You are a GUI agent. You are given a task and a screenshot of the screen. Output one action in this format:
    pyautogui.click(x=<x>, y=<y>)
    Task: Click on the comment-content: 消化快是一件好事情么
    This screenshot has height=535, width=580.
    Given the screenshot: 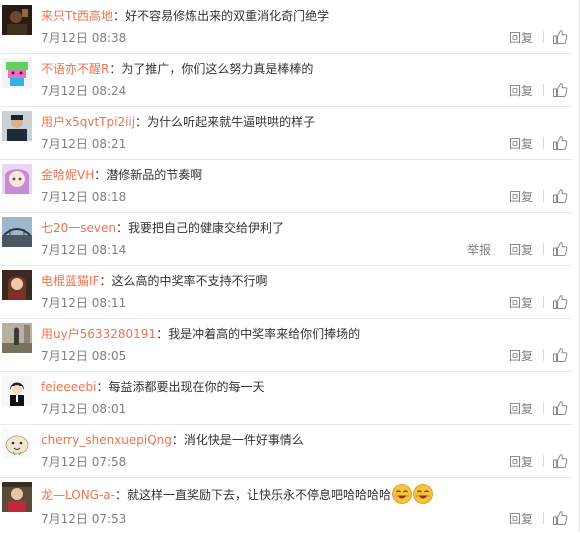 What is the action you would take?
    pyautogui.click(x=243, y=440)
    